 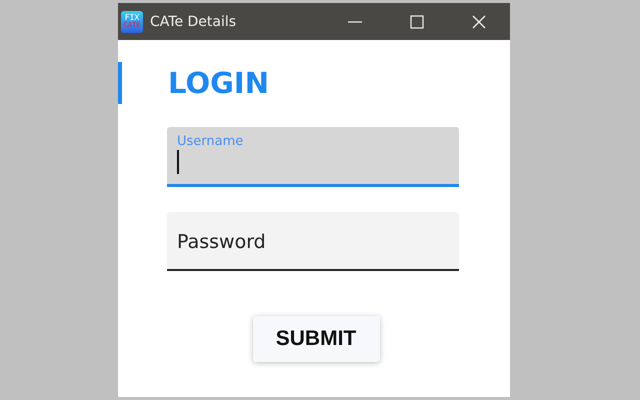 What do you see at coordinates (194, 22) in the screenshot?
I see `window-title: CATe Details` at bounding box center [194, 22].